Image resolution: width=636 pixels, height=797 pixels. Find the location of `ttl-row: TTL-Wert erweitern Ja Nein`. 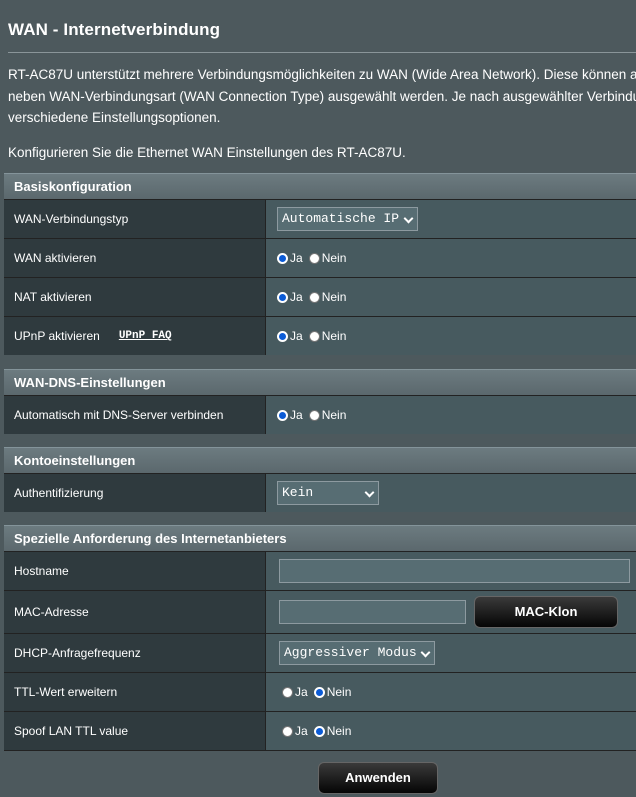

ttl-row: TTL-Wert erweitern Ja Nein is located at coordinates (320, 691).